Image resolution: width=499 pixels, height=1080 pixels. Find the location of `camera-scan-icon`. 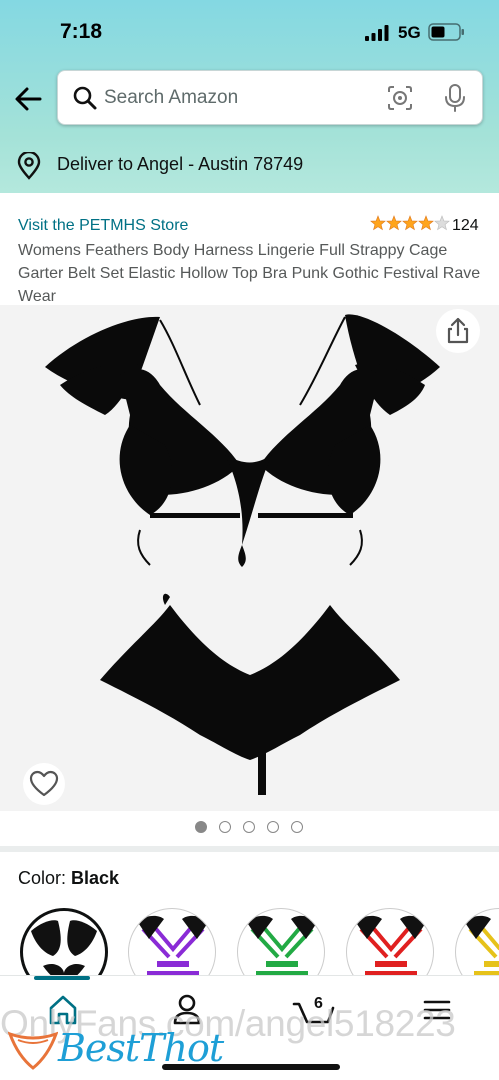

camera-scan-icon is located at coordinates (400, 98).